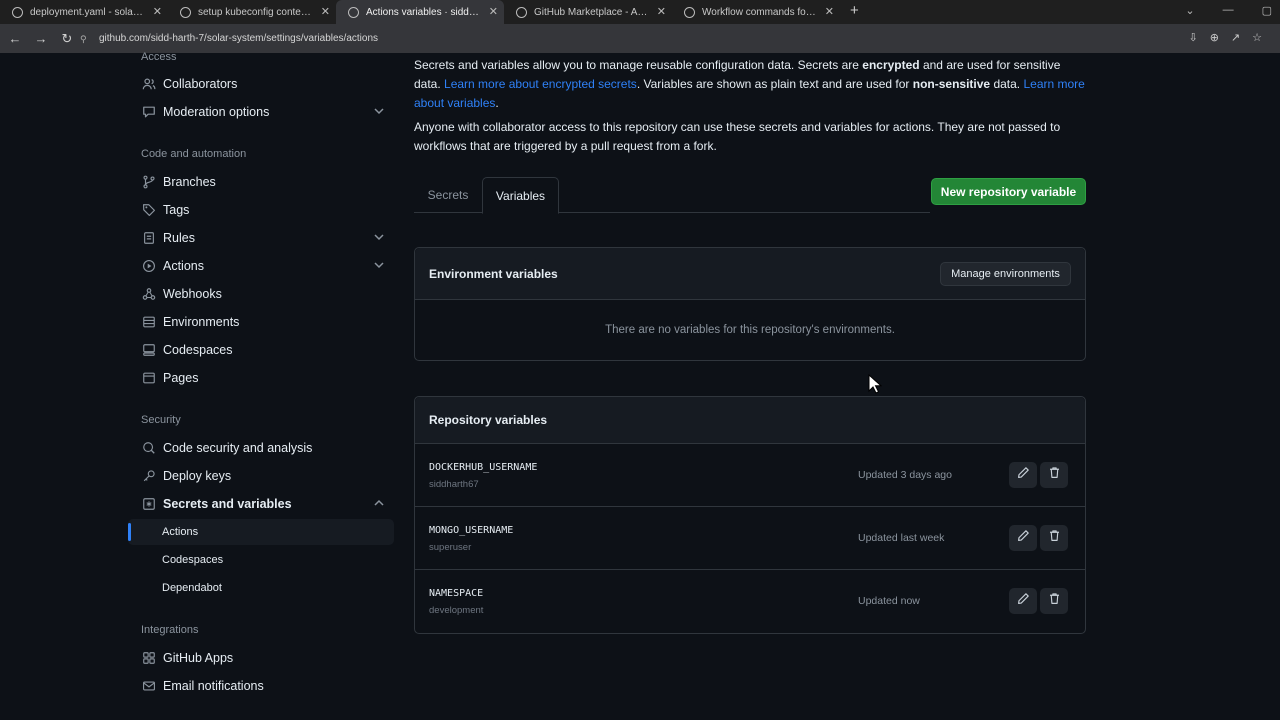  Describe the element at coordinates (149, 378) in the screenshot. I see `browser-icon` at that location.